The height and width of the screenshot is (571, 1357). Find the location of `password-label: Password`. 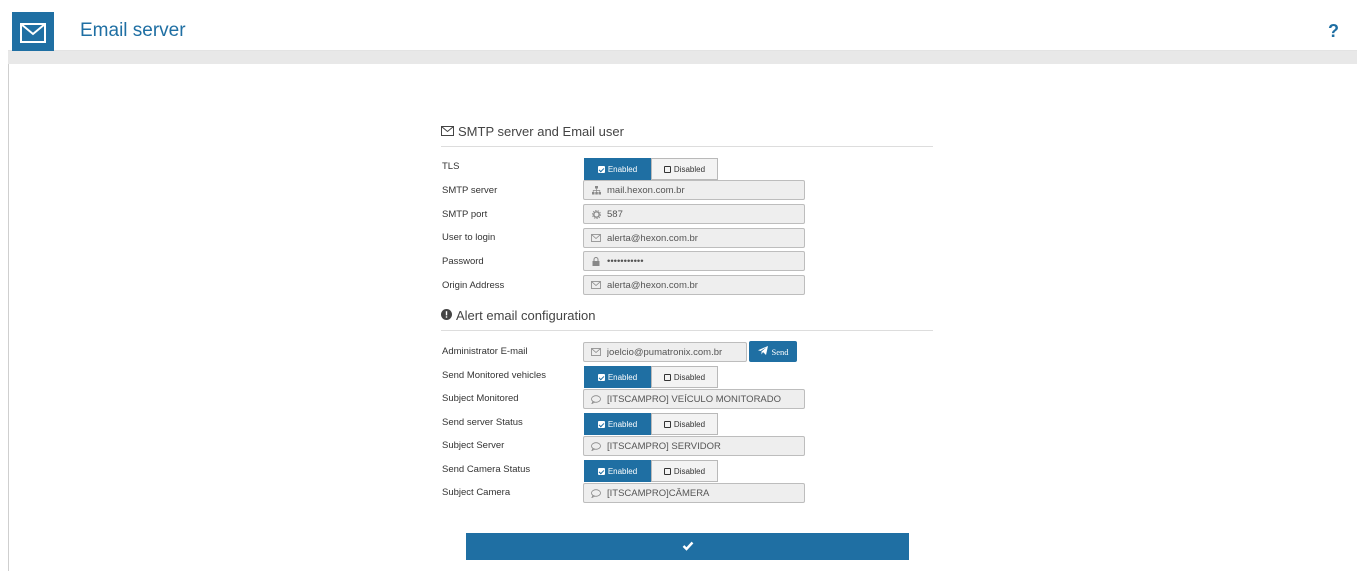

password-label: Password is located at coordinates (463, 261).